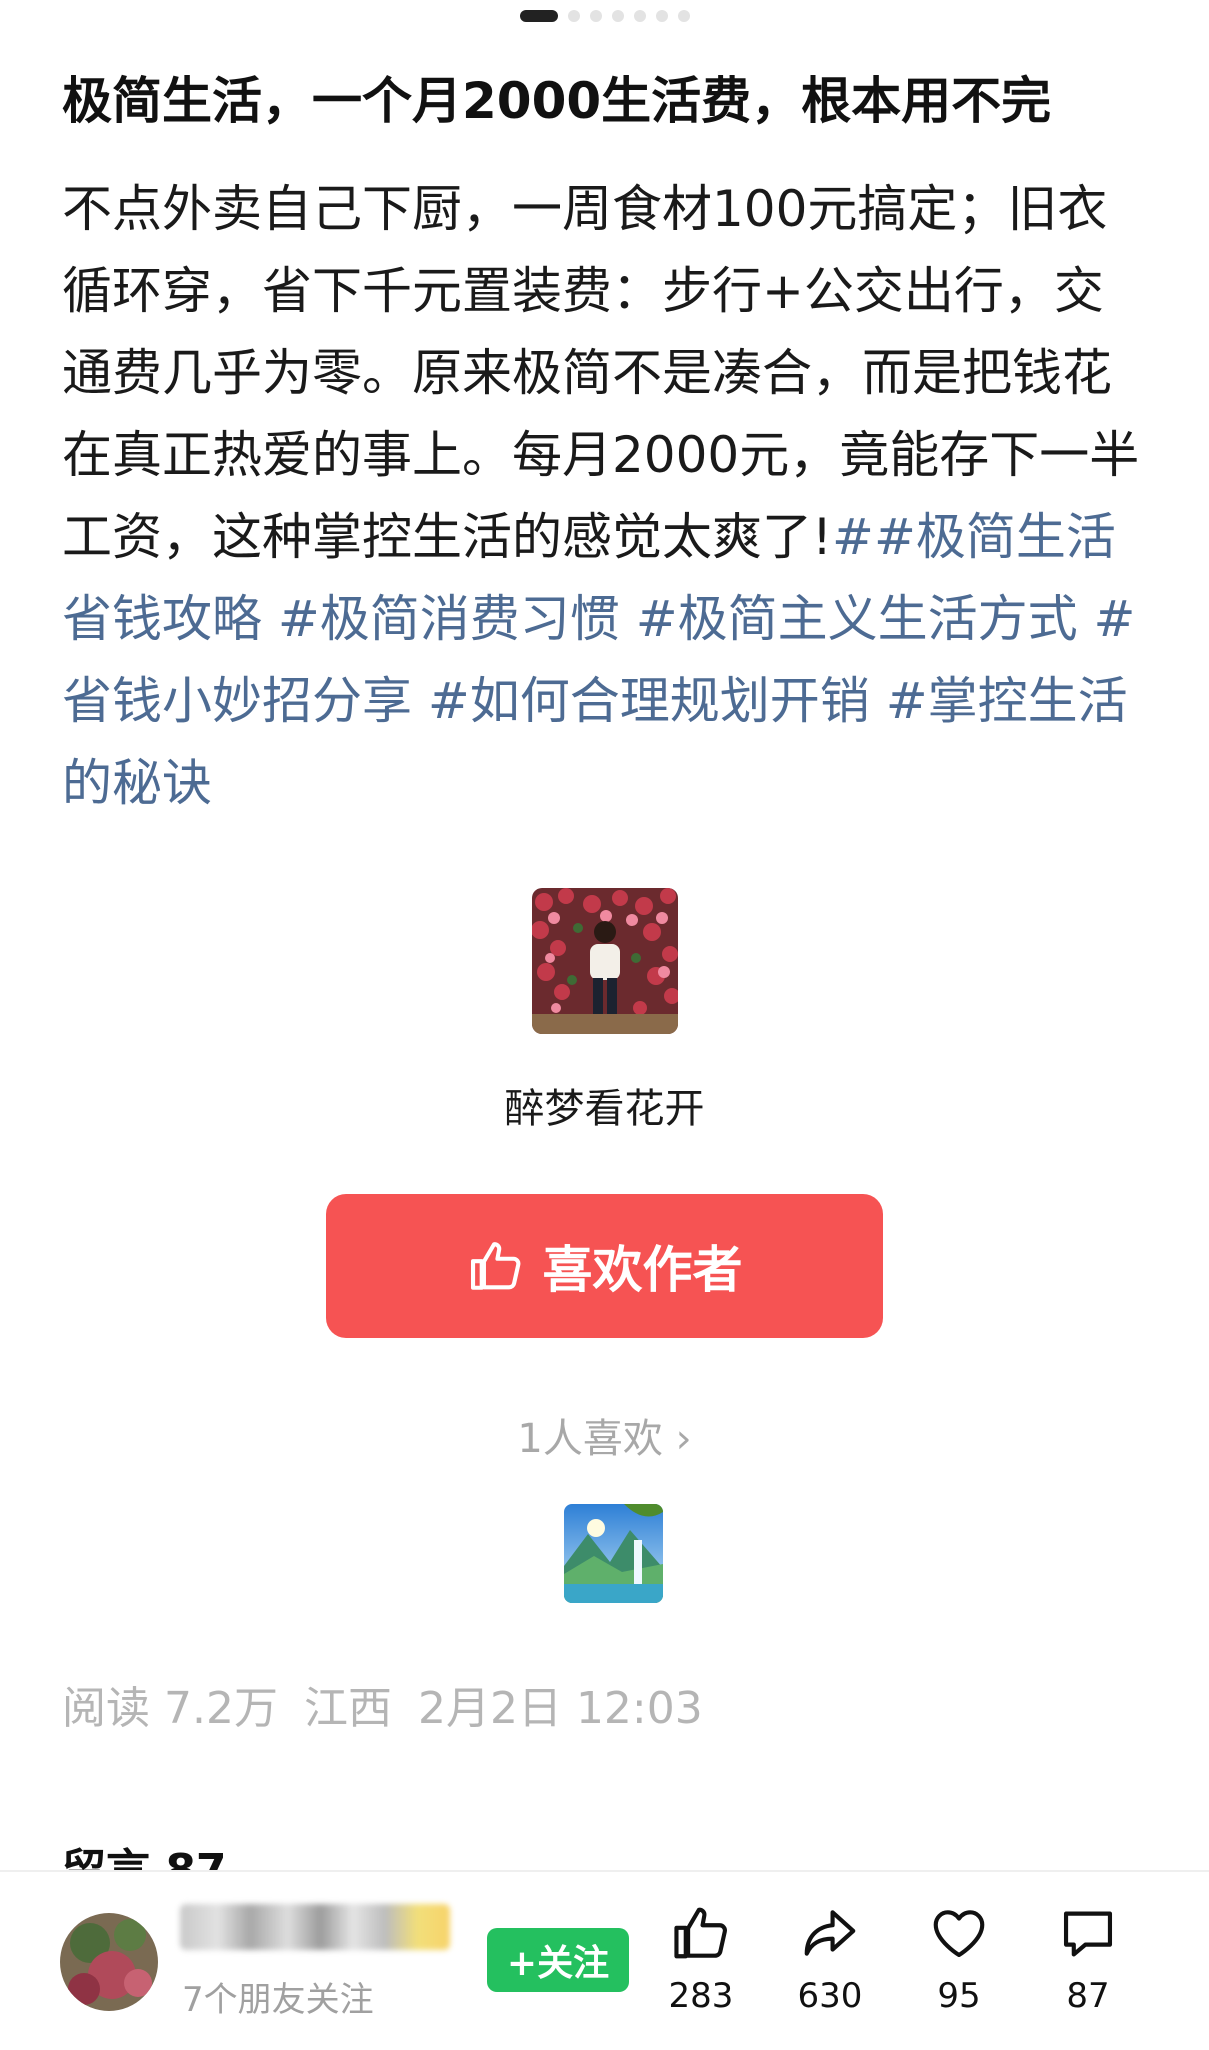  I want to click on likers-link: 1人喜欢 ›, so click(604, 1435).